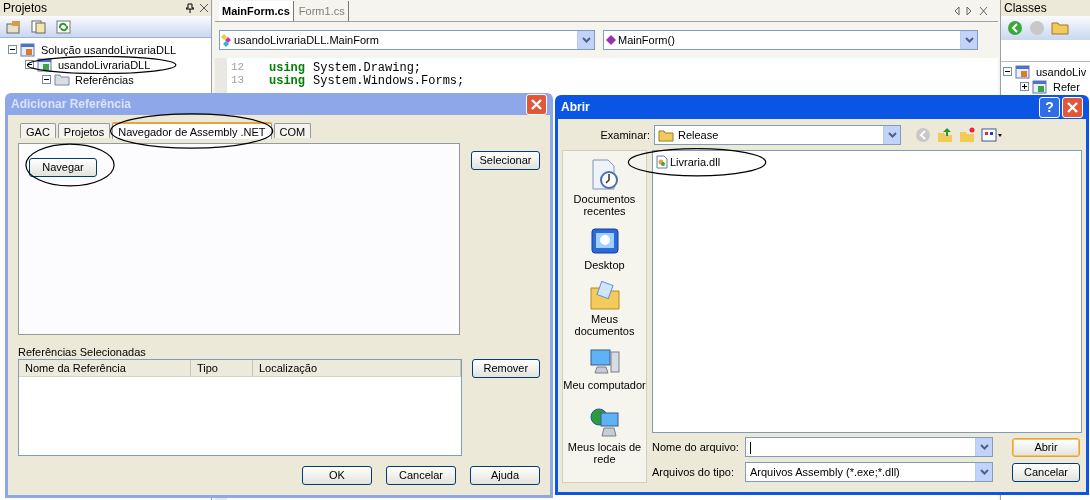  What do you see at coordinates (222, 368) in the screenshot?
I see `column-header: Tipo` at bounding box center [222, 368].